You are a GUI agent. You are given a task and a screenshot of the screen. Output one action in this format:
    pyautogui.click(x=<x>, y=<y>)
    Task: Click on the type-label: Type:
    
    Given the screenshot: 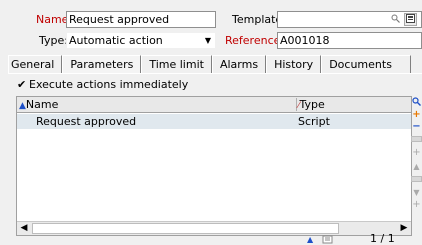 What is the action you would take?
    pyautogui.click(x=53, y=40)
    